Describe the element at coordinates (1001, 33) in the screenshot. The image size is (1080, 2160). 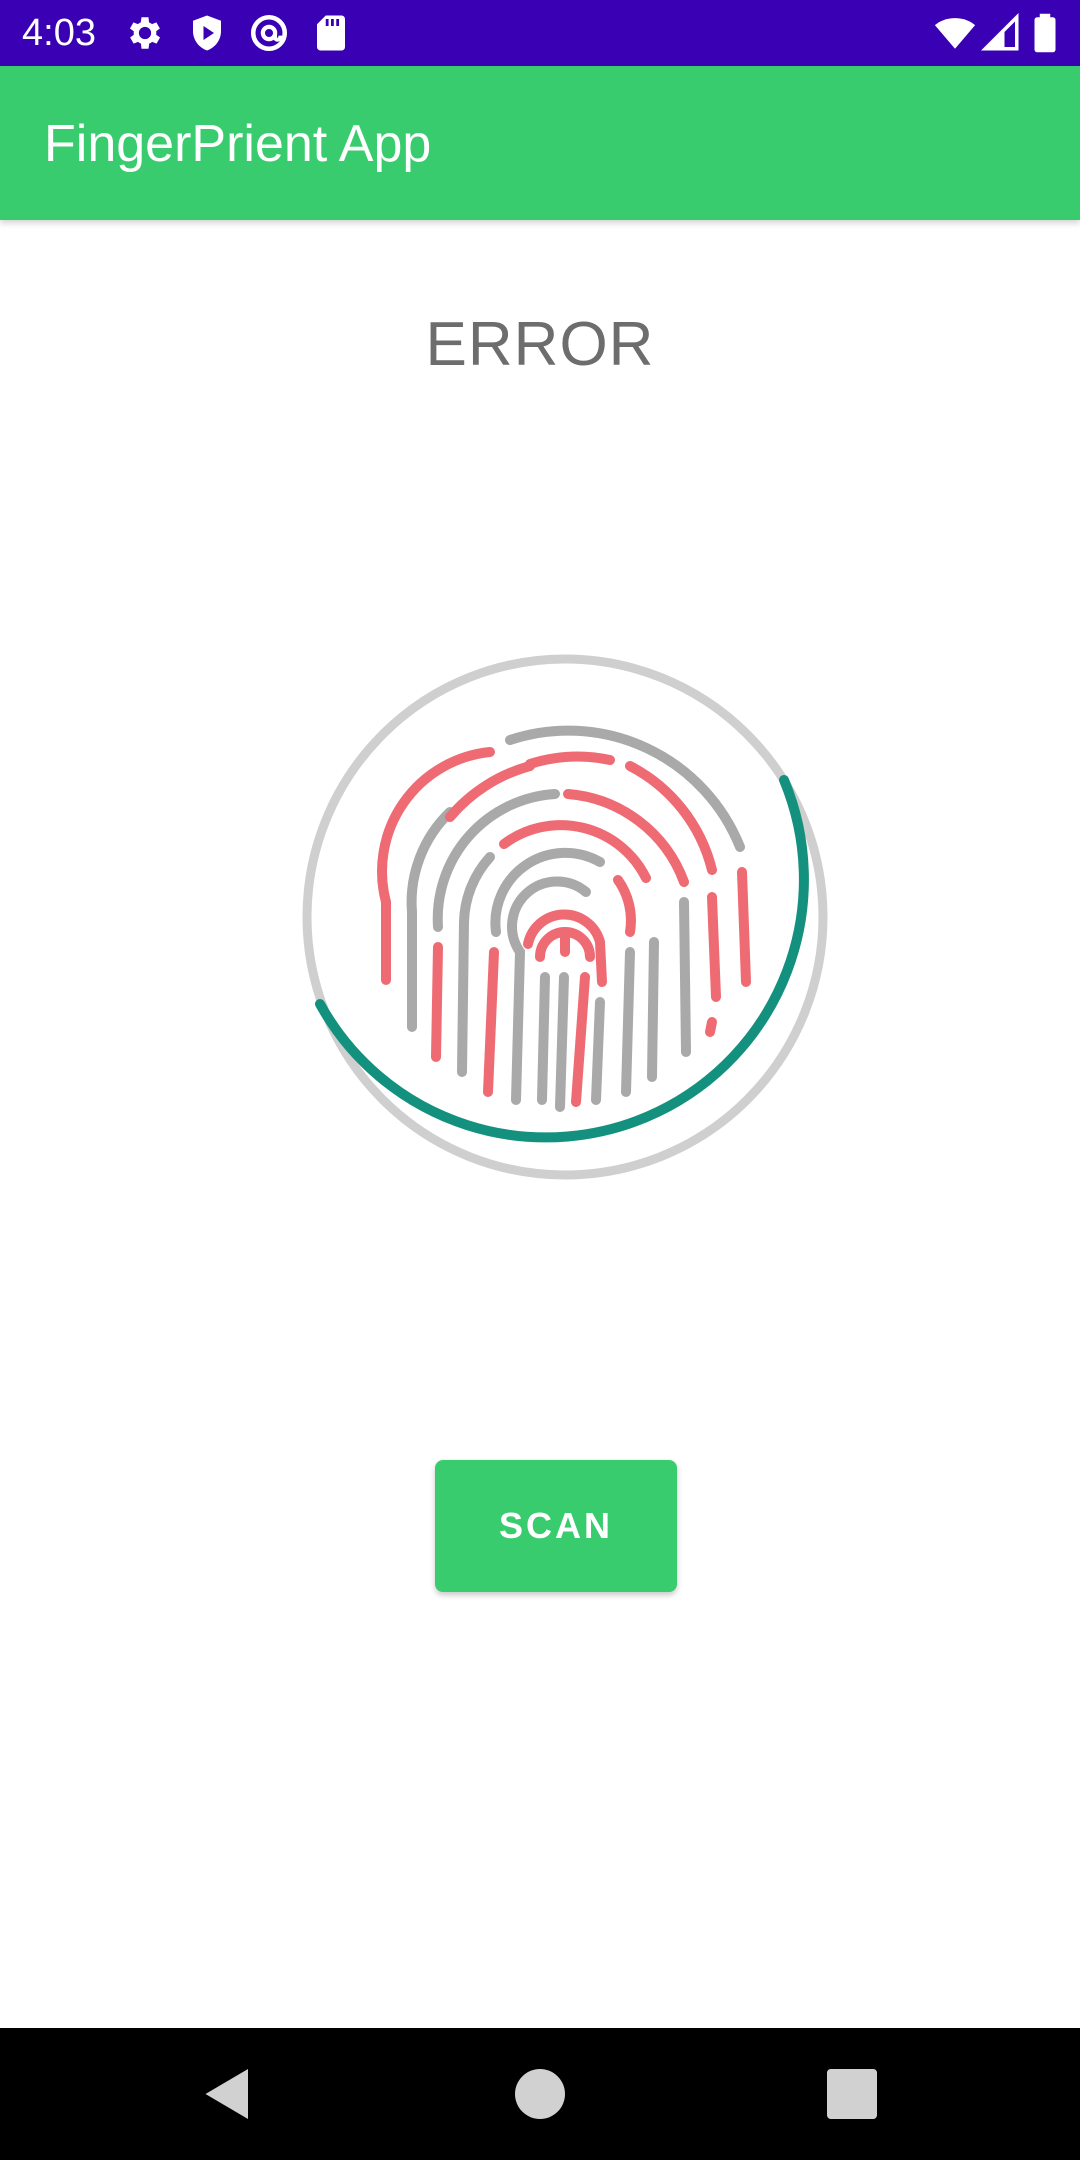
I see `signal-icon` at that location.